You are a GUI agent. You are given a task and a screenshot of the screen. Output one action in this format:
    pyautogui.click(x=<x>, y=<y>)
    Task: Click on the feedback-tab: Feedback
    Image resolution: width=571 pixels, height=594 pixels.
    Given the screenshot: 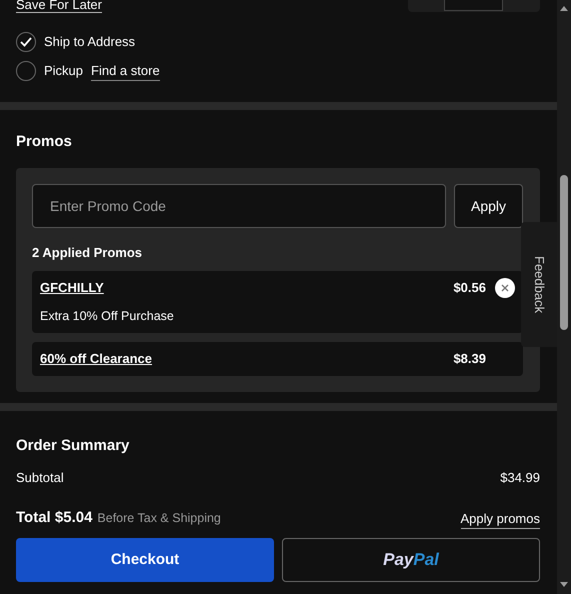 What is the action you would take?
    pyautogui.click(x=539, y=284)
    